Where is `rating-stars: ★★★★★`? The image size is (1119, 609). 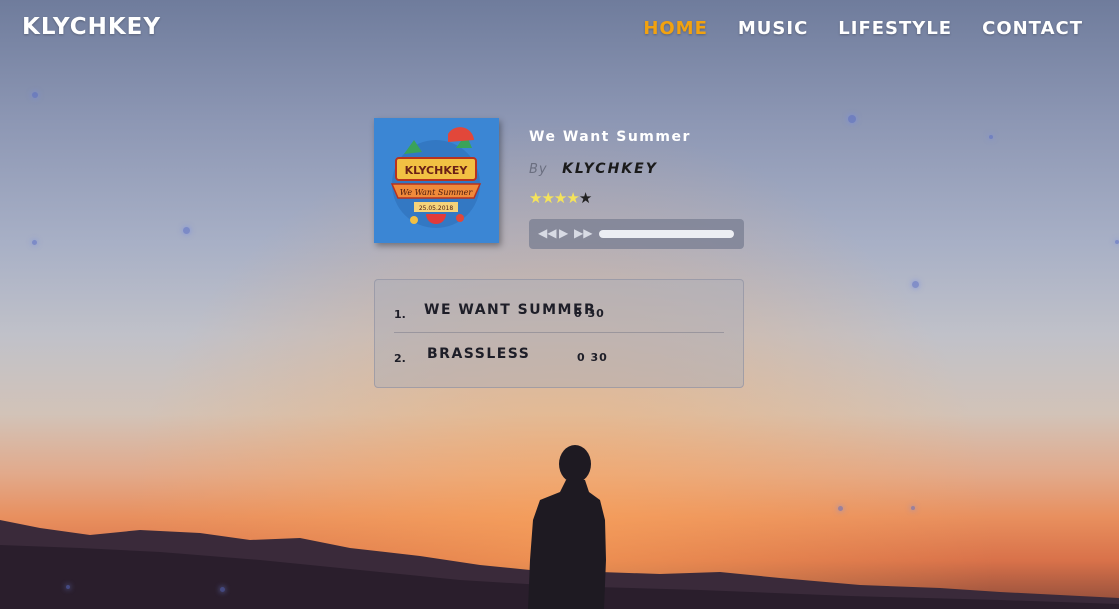 rating-stars: ★★★★★ is located at coordinates (560, 198).